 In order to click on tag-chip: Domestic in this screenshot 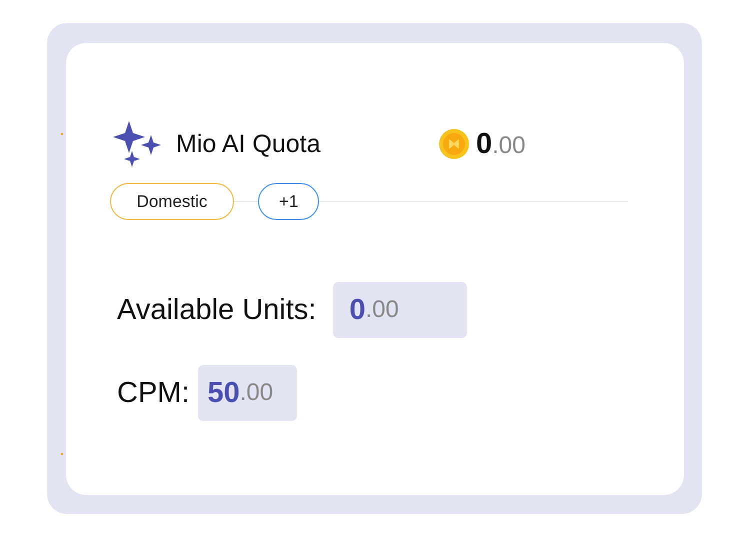, I will do `click(172, 201)`.